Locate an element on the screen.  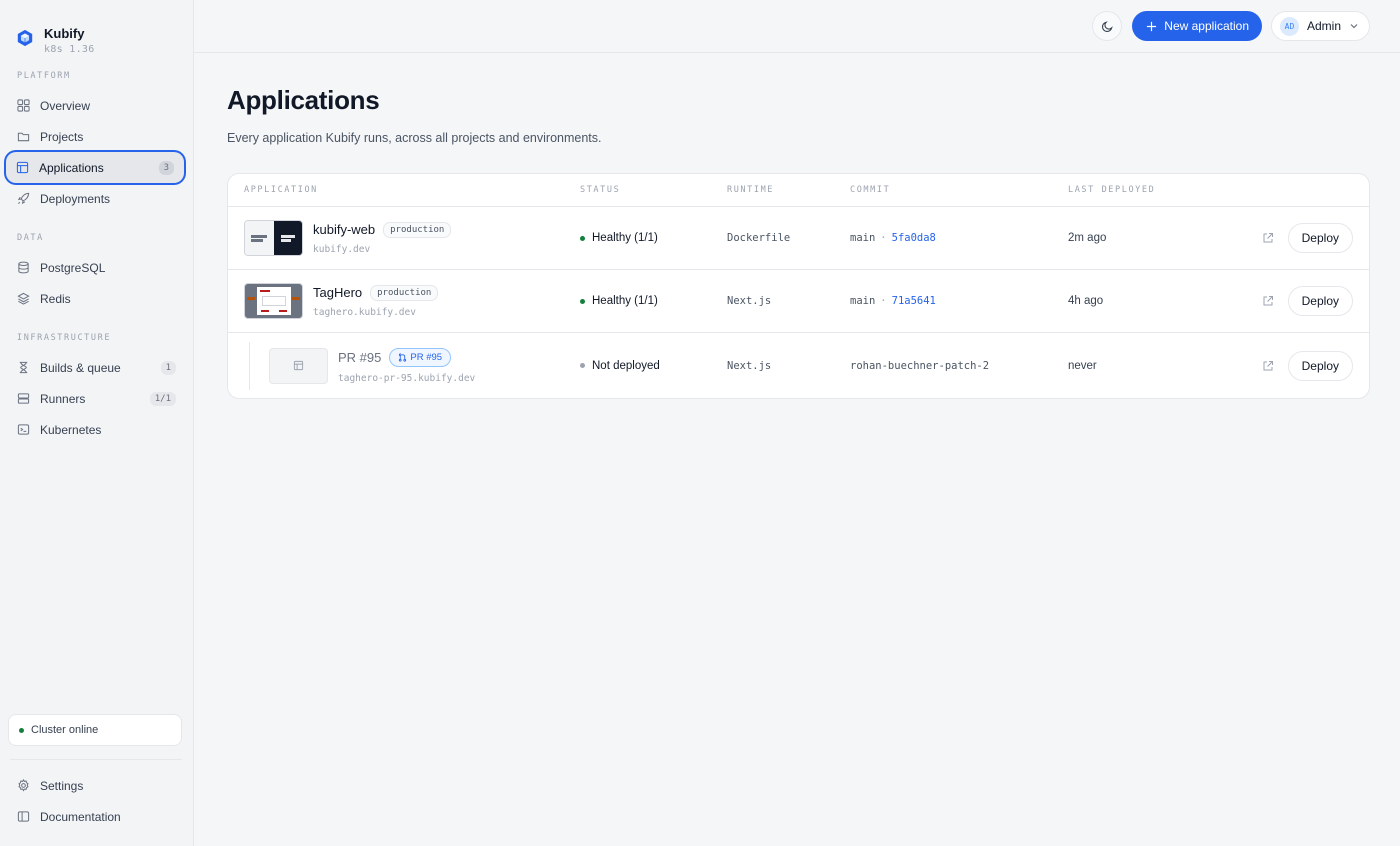
app-cell: PR #95 PR #95 taghero-pr-95.kubify.dev is located at coordinates (404, 365).